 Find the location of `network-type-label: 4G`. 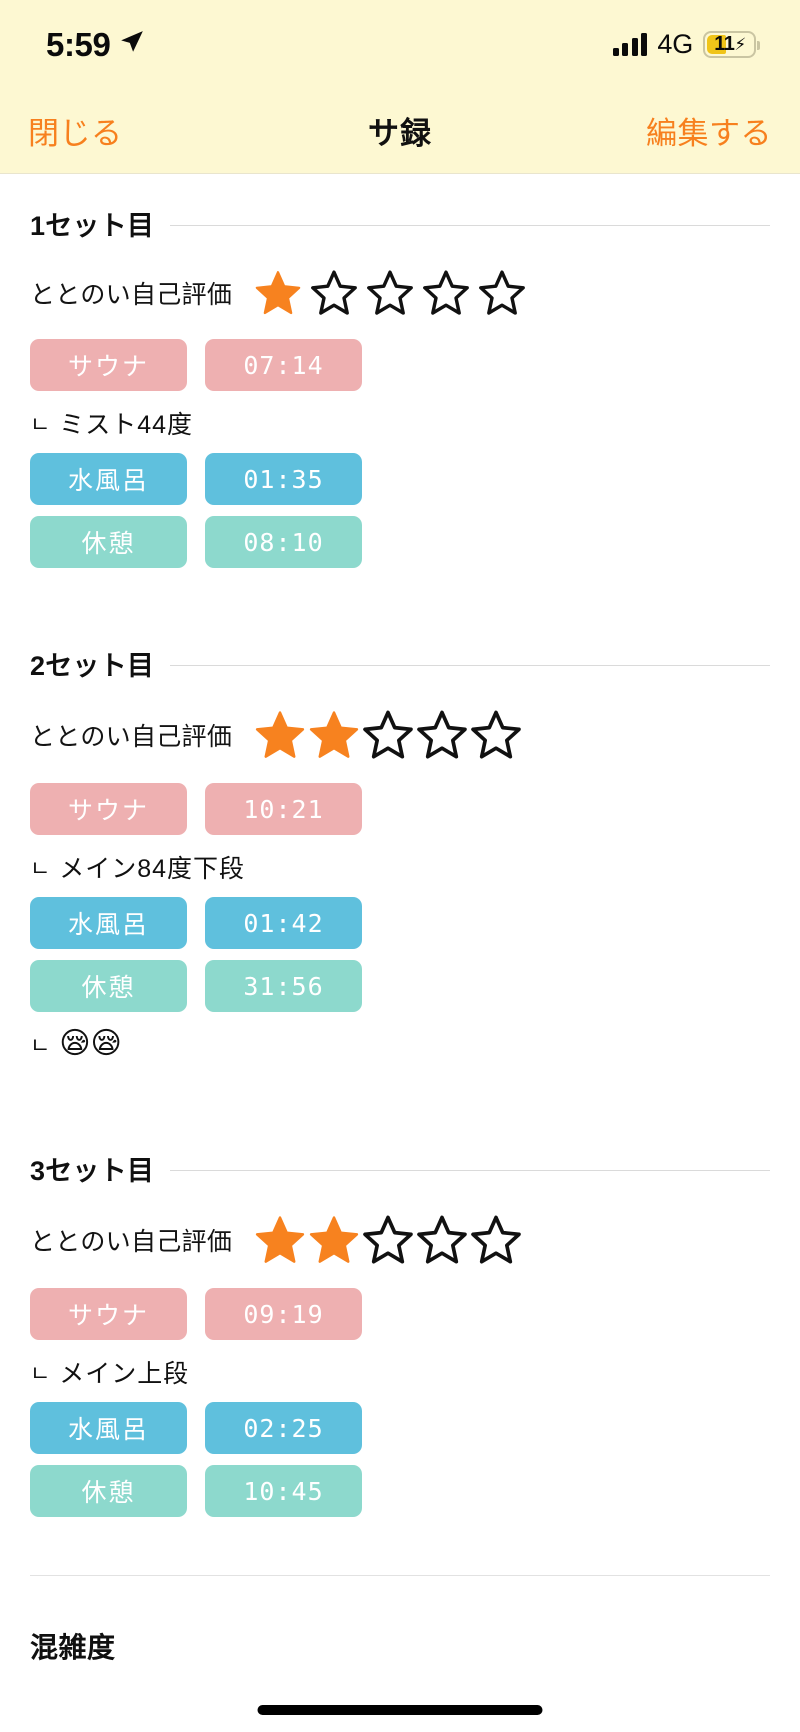

network-type-label: 4G is located at coordinates (675, 43).